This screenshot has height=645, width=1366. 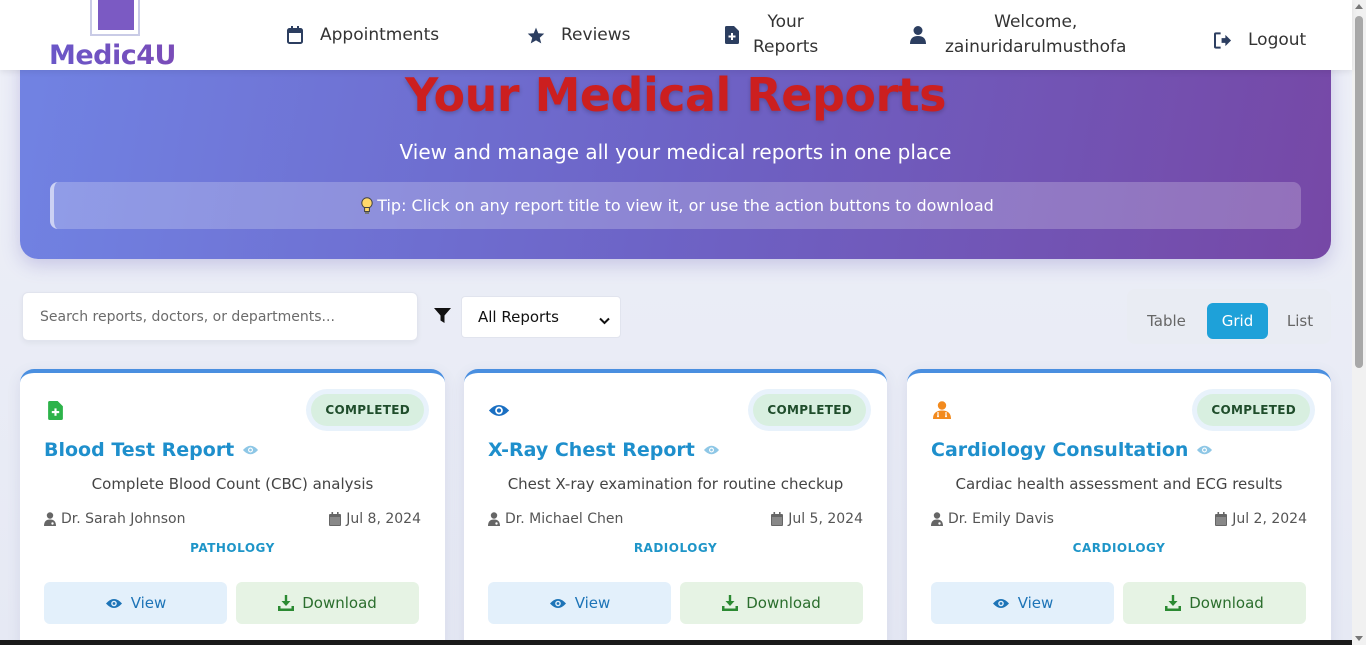 I want to click on report-date-text: Jul 8, 2024, so click(x=383, y=519).